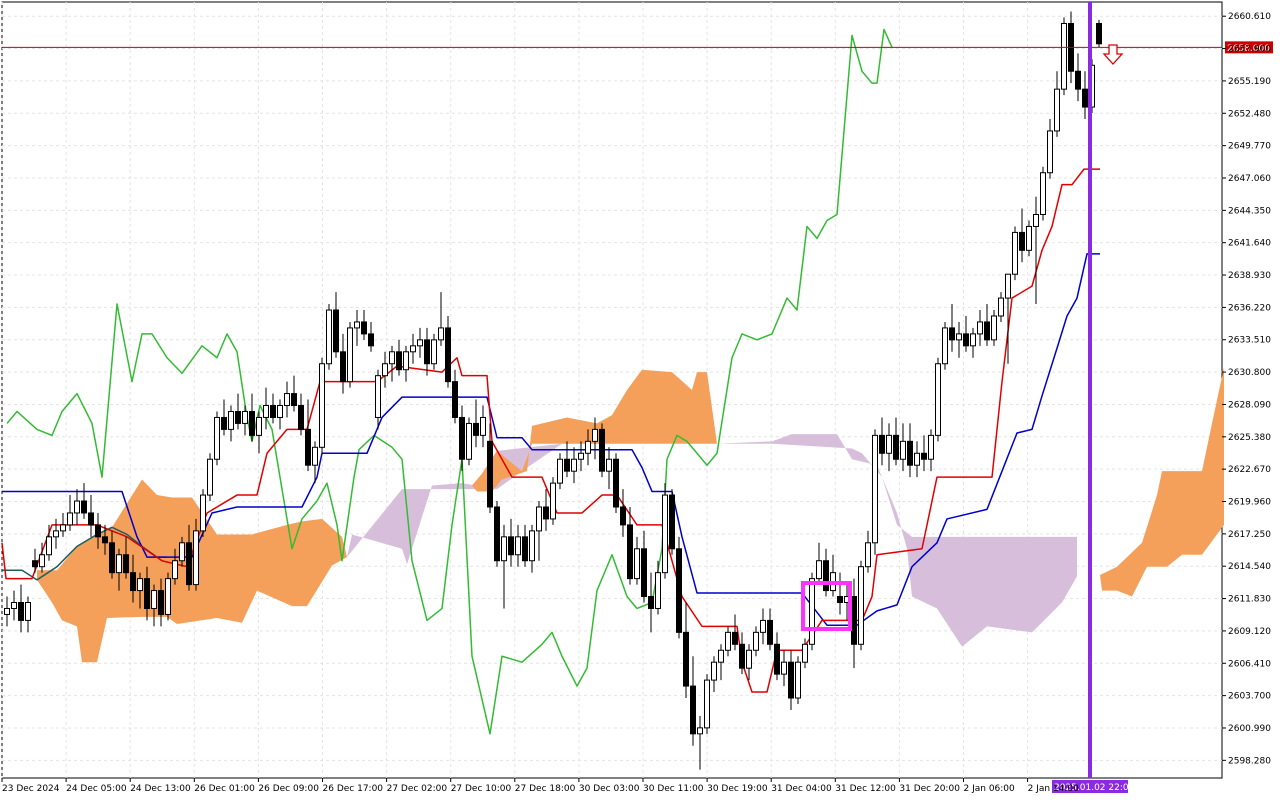 The width and height of the screenshot is (1280, 804). What do you see at coordinates (353, 789) in the screenshot?
I see `x-tick-label: 26 Dec 17:00` at bounding box center [353, 789].